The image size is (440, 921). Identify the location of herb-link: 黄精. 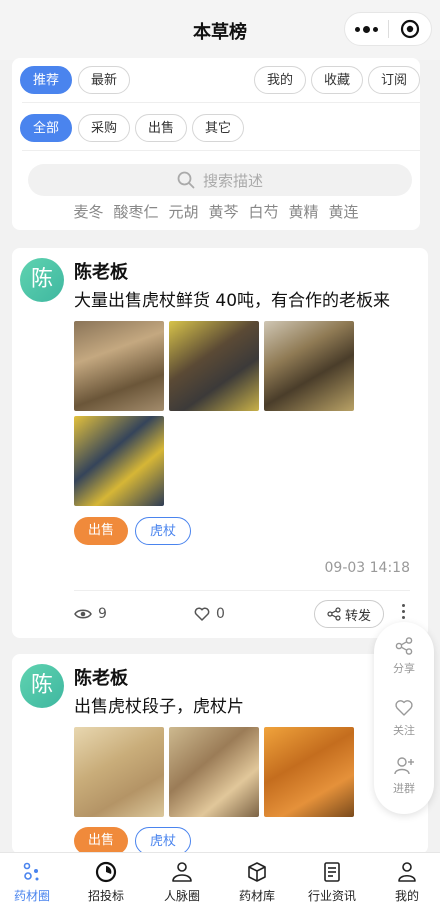
(304, 212).